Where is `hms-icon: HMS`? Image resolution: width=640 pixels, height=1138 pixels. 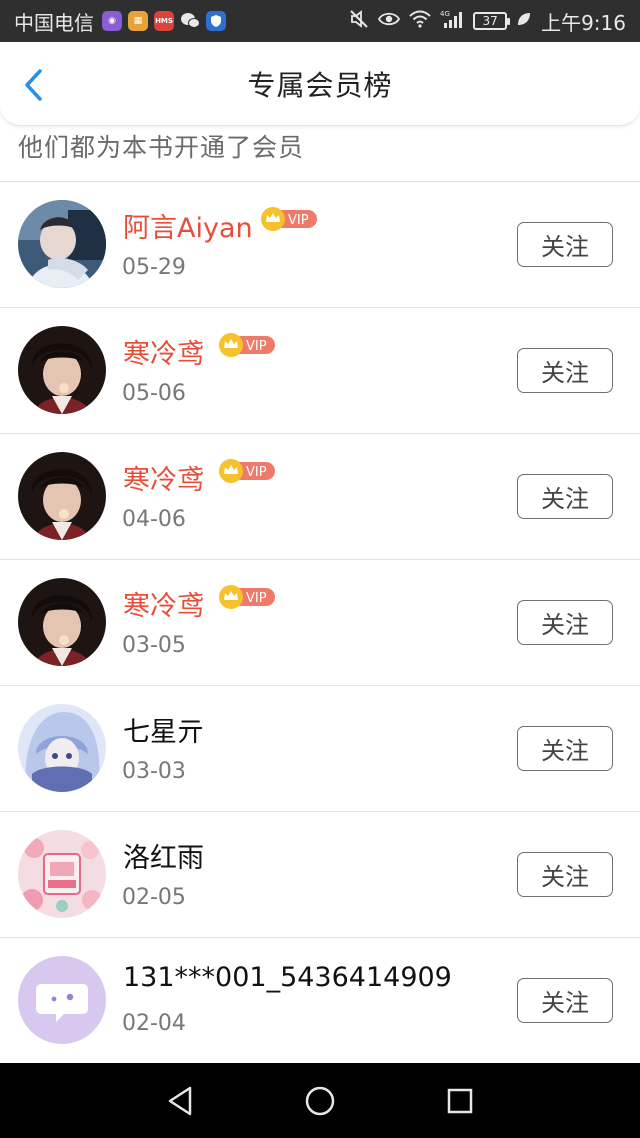
hms-icon: HMS is located at coordinates (164, 21).